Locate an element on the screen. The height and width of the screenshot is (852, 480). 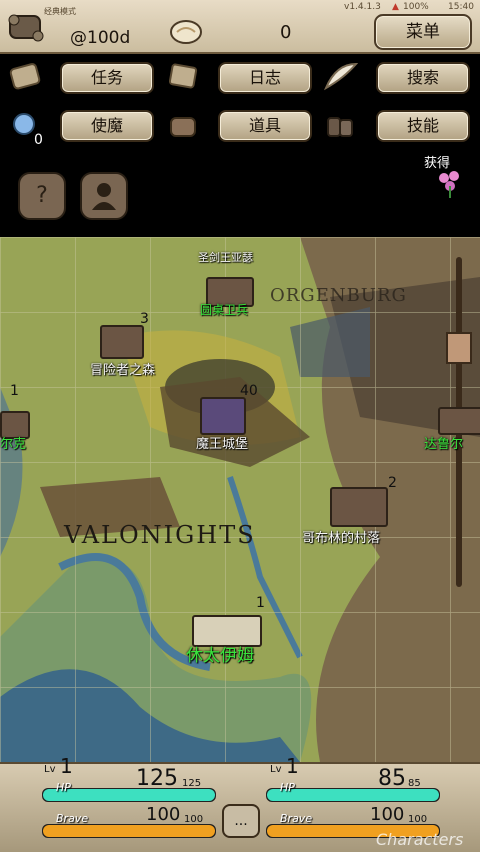
char1-brave-fill is located at coordinates (129, 831).